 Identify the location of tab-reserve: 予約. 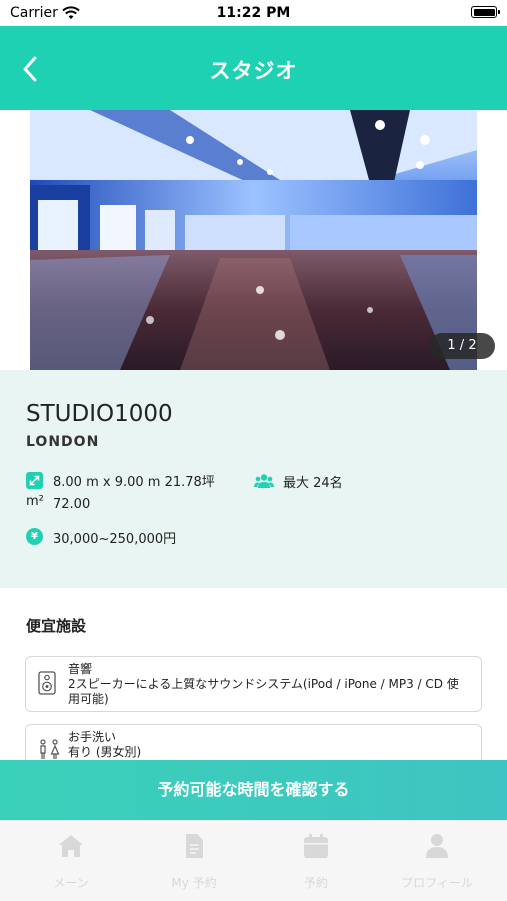
(316, 861).